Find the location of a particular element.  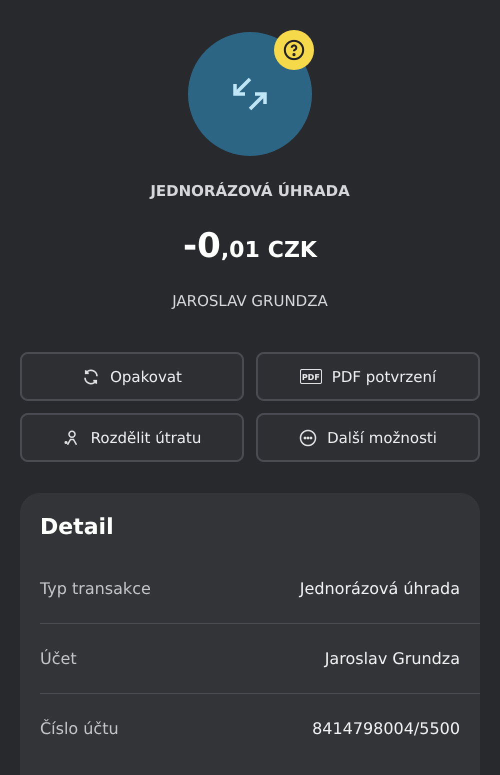

action-button: Rozdělit útratu is located at coordinates (132, 437).